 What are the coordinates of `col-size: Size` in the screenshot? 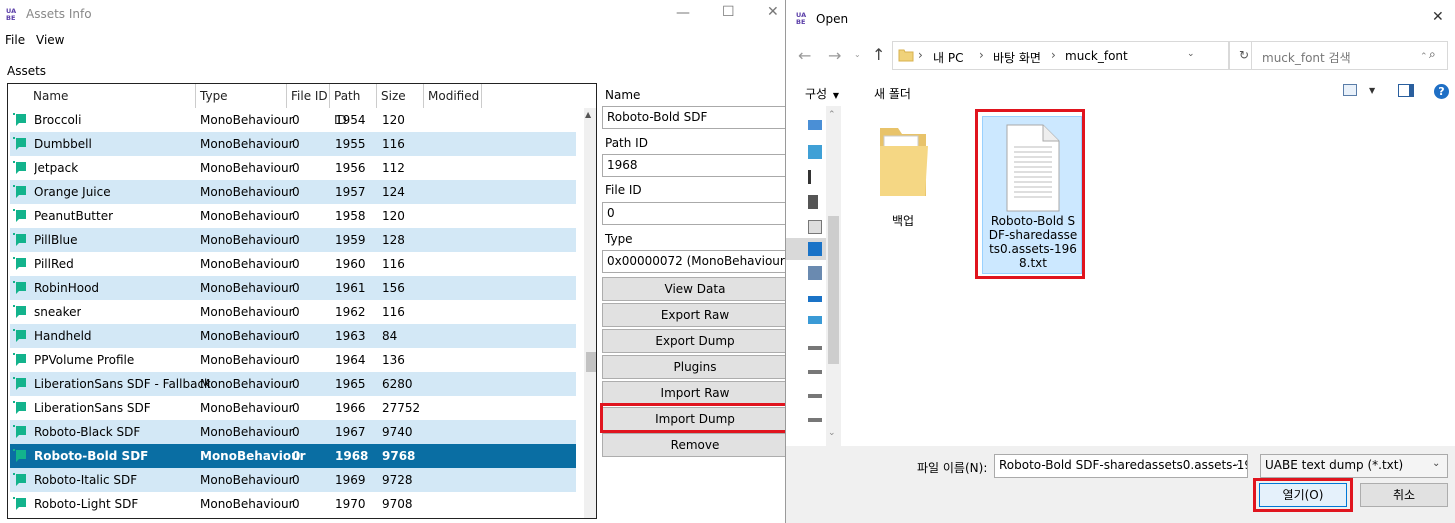 It's located at (400, 96).